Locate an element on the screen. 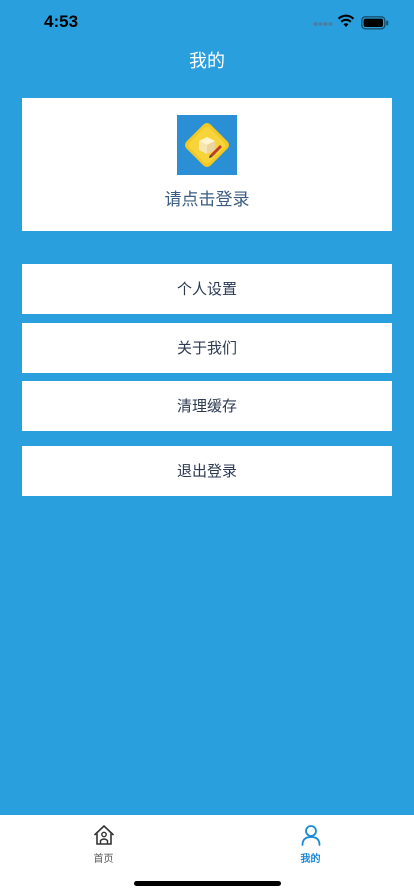 The image size is (414, 896). tab-home: 首页 is located at coordinates (103, 845).